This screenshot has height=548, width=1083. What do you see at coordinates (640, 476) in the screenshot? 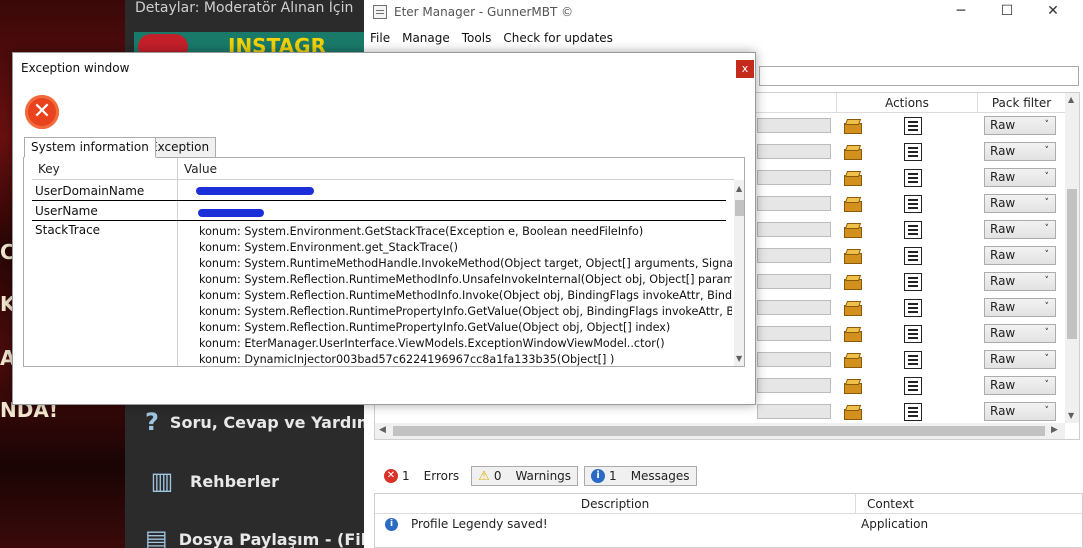
I see `messages-toggle: i 1 Messages` at bounding box center [640, 476].